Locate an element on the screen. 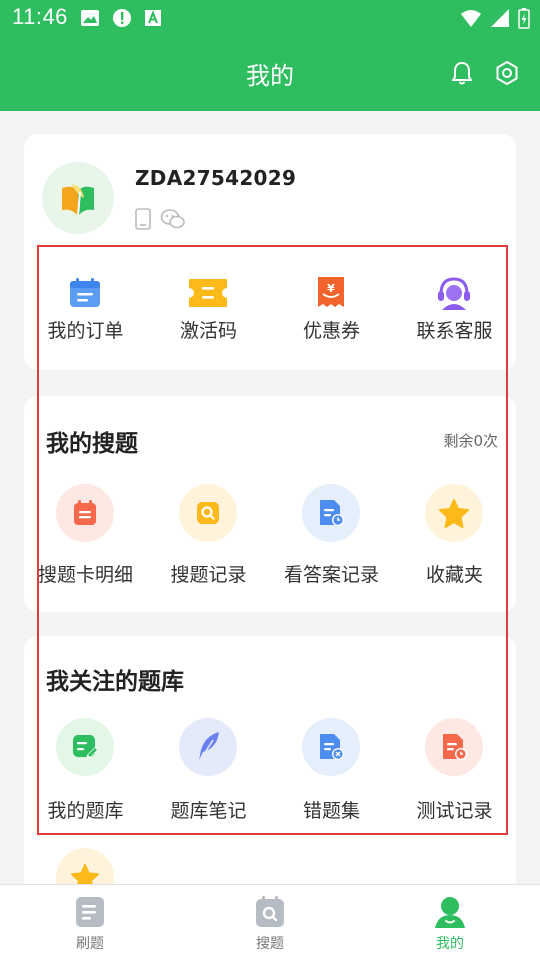 Image resolution: width=540 pixels, height=960 pixels. favorites-button: 收藏夹 is located at coordinates (454, 535).